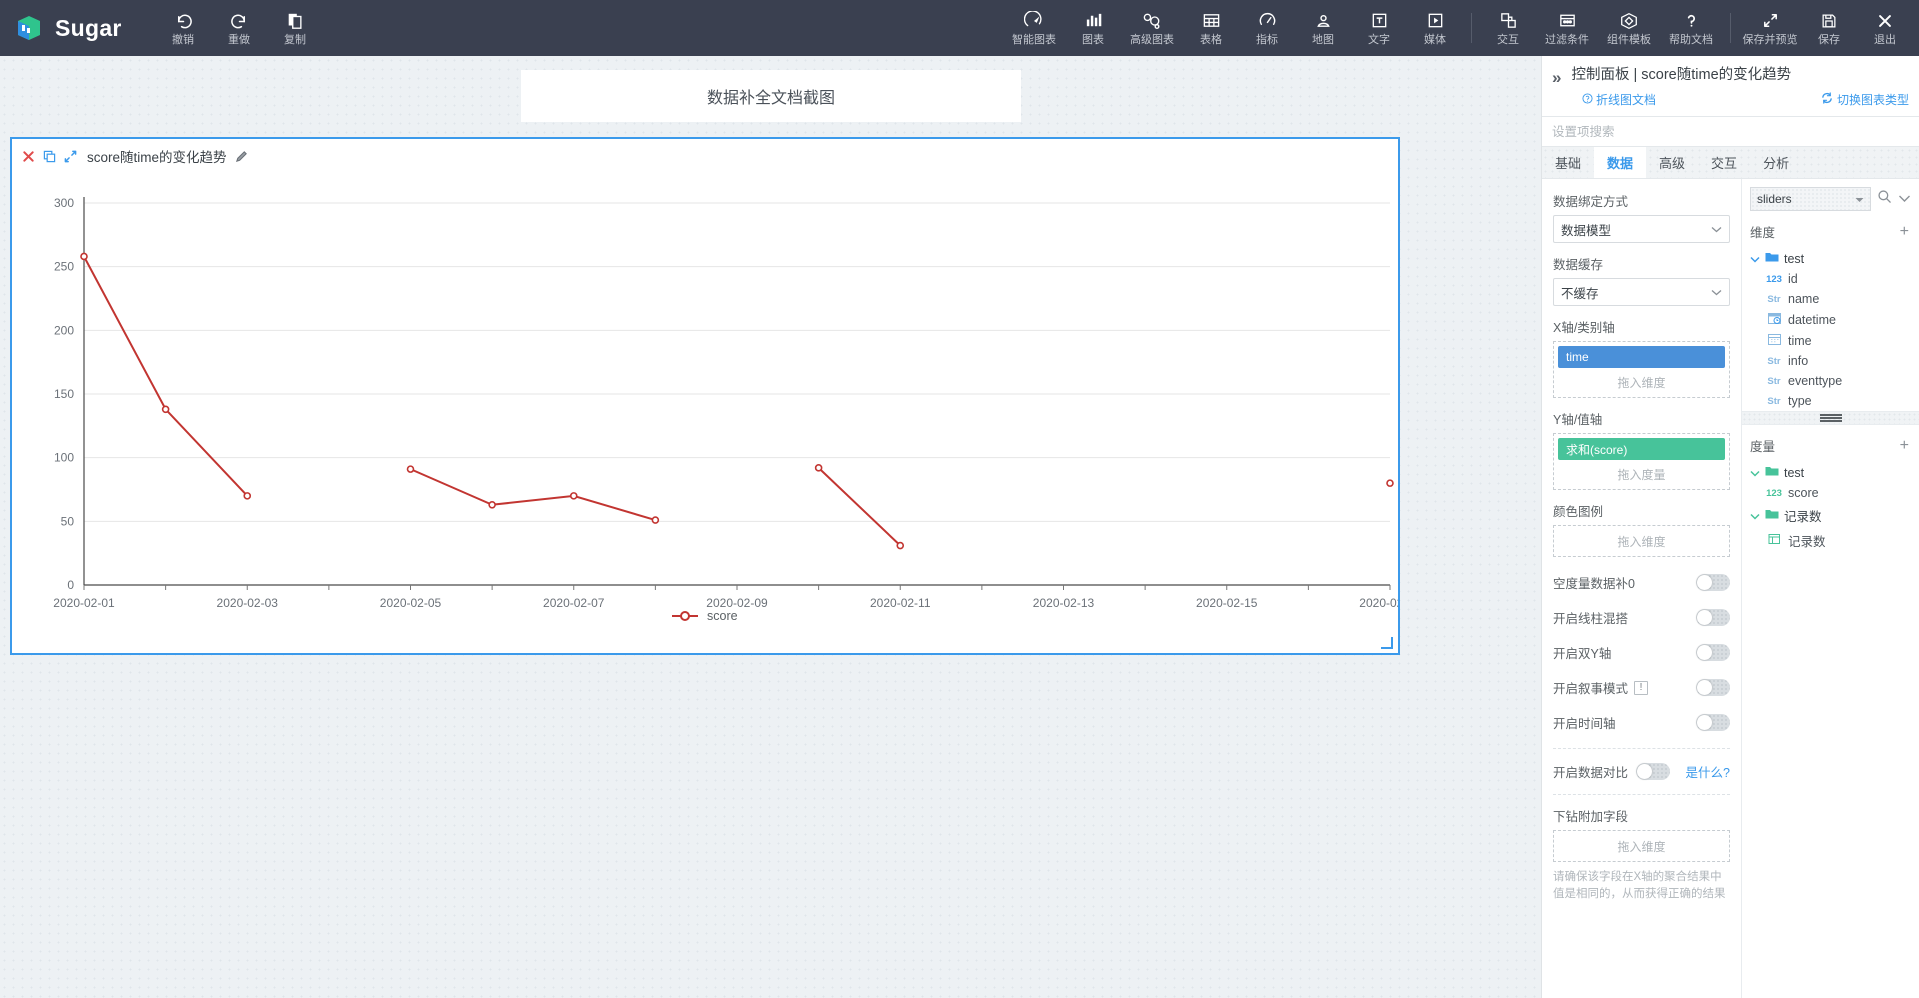  Describe the element at coordinates (1641, 582) in the screenshot. I see `toggle-fill-zero: 空度量数据补0` at that location.